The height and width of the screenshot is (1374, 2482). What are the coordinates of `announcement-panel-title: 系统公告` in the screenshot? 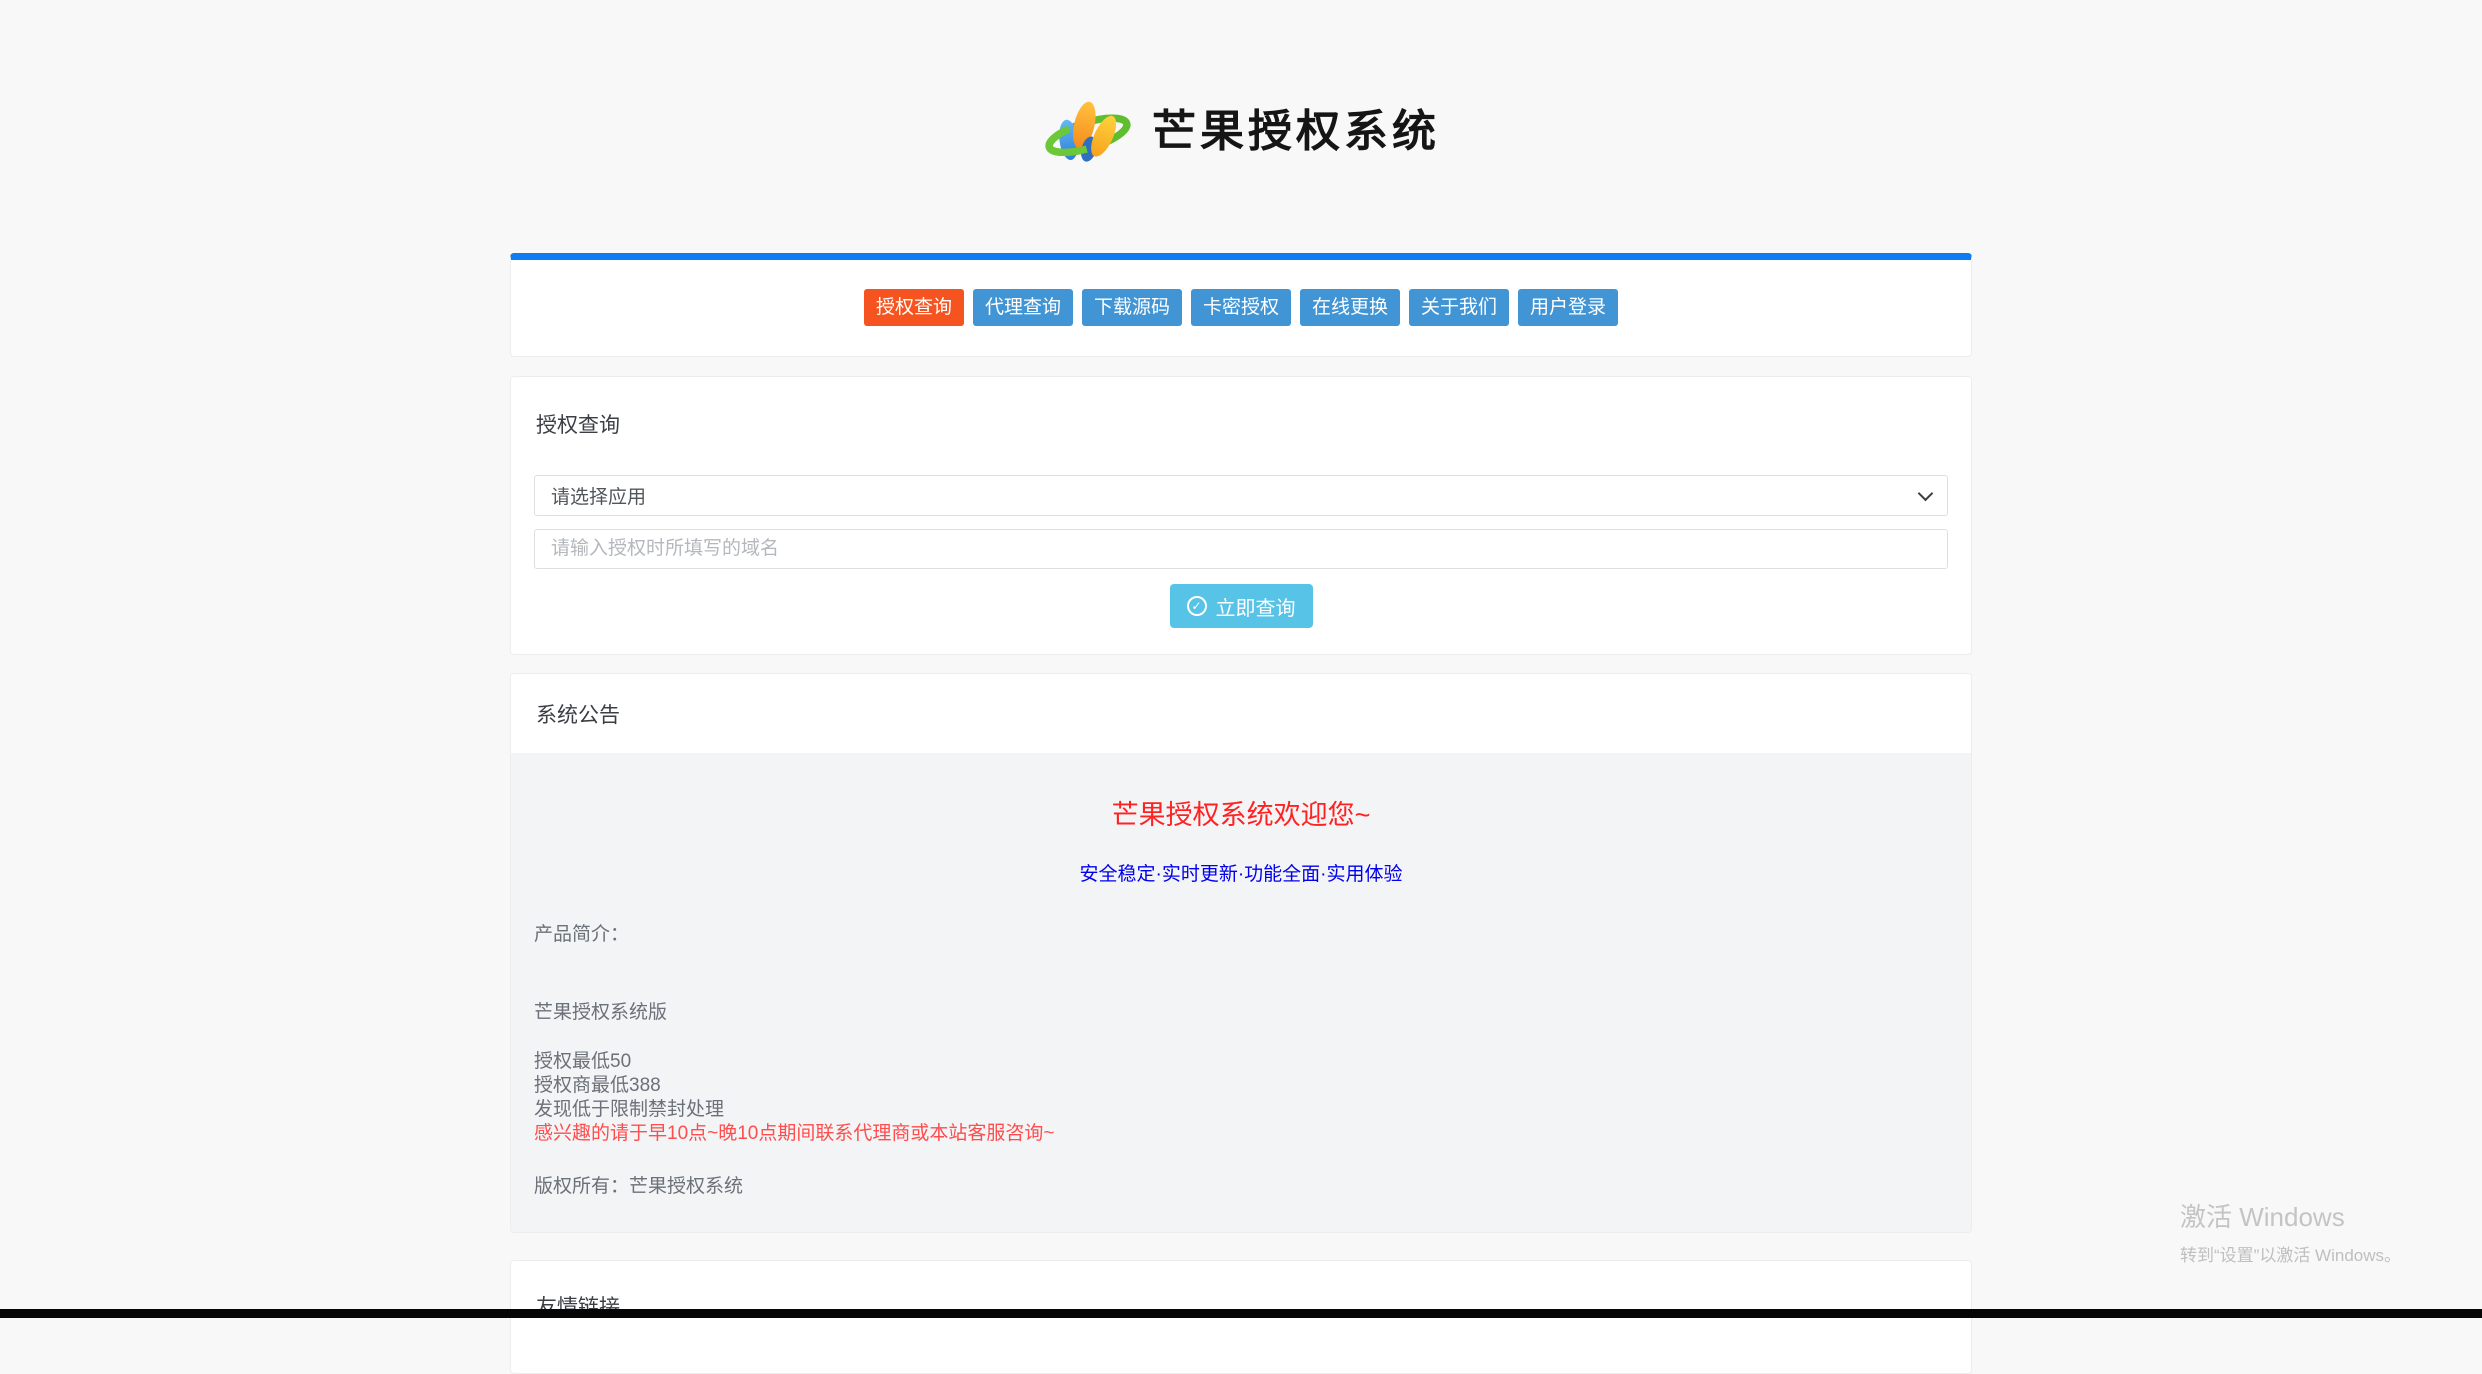 It's located at (1241, 713).